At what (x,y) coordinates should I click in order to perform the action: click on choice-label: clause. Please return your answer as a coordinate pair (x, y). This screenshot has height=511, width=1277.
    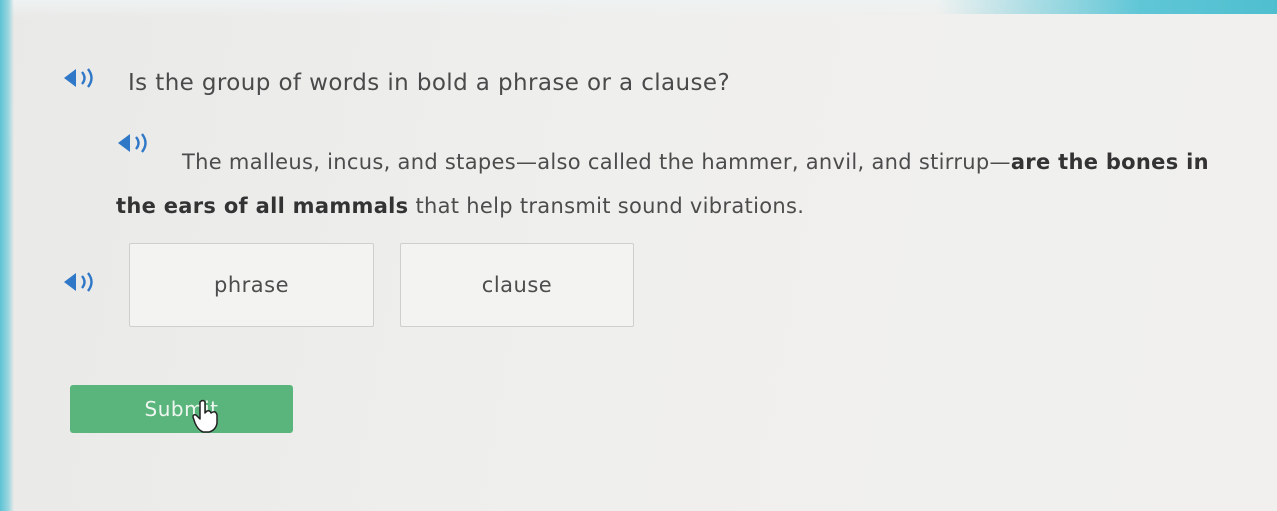
    Looking at the image, I should click on (517, 285).